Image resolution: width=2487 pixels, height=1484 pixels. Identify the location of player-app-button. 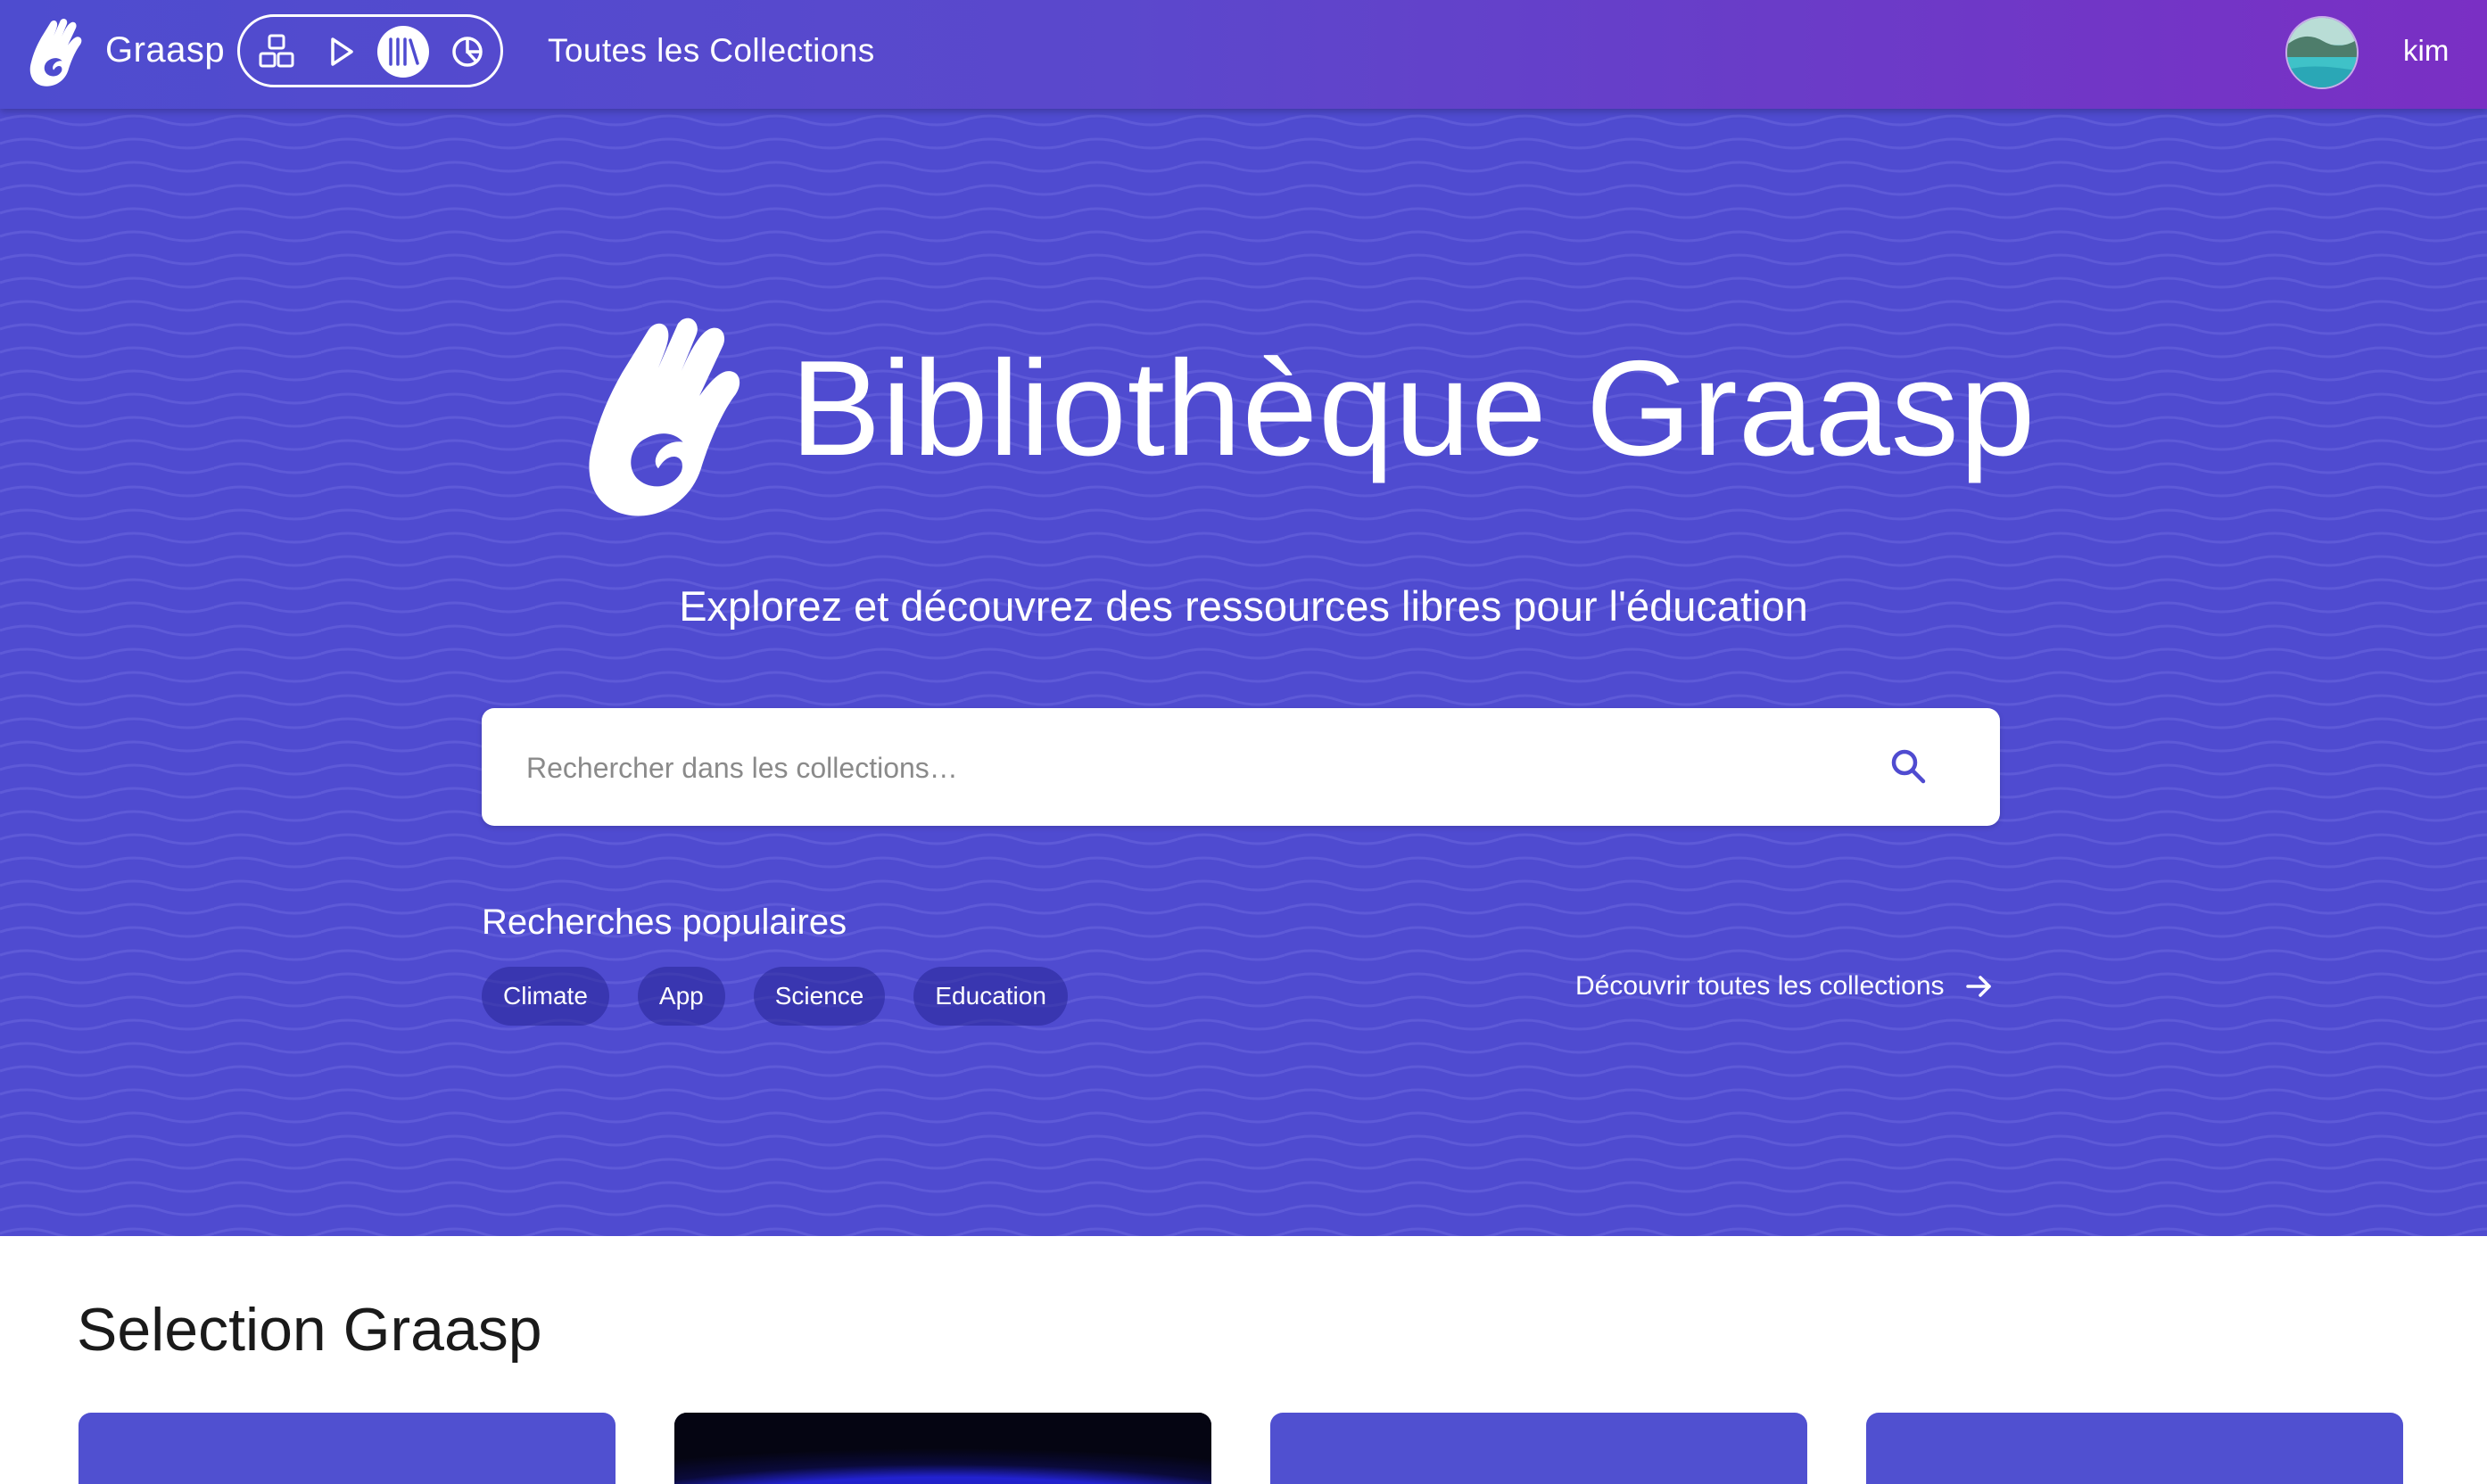
(341, 52).